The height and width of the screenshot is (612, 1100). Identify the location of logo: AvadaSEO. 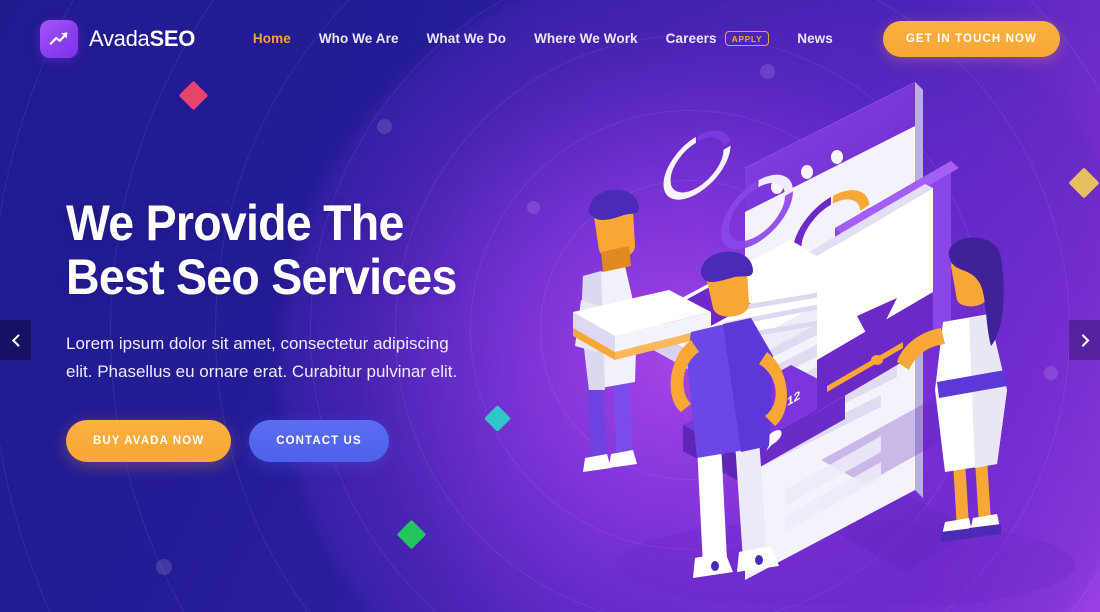
(117, 38).